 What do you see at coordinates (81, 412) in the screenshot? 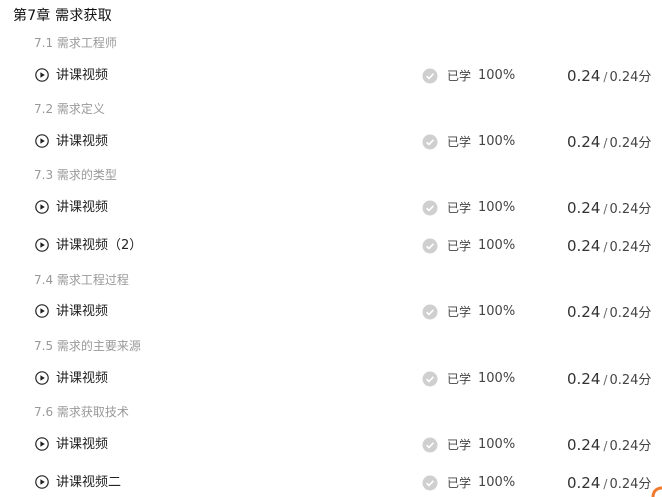
I see `section-title: 7.6 需求获取技术` at bounding box center [81, 412].